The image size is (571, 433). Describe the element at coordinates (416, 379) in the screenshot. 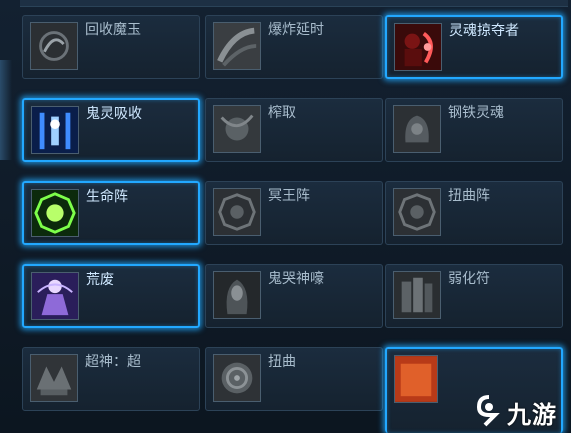

I see `partial-skill-icon` at that location.